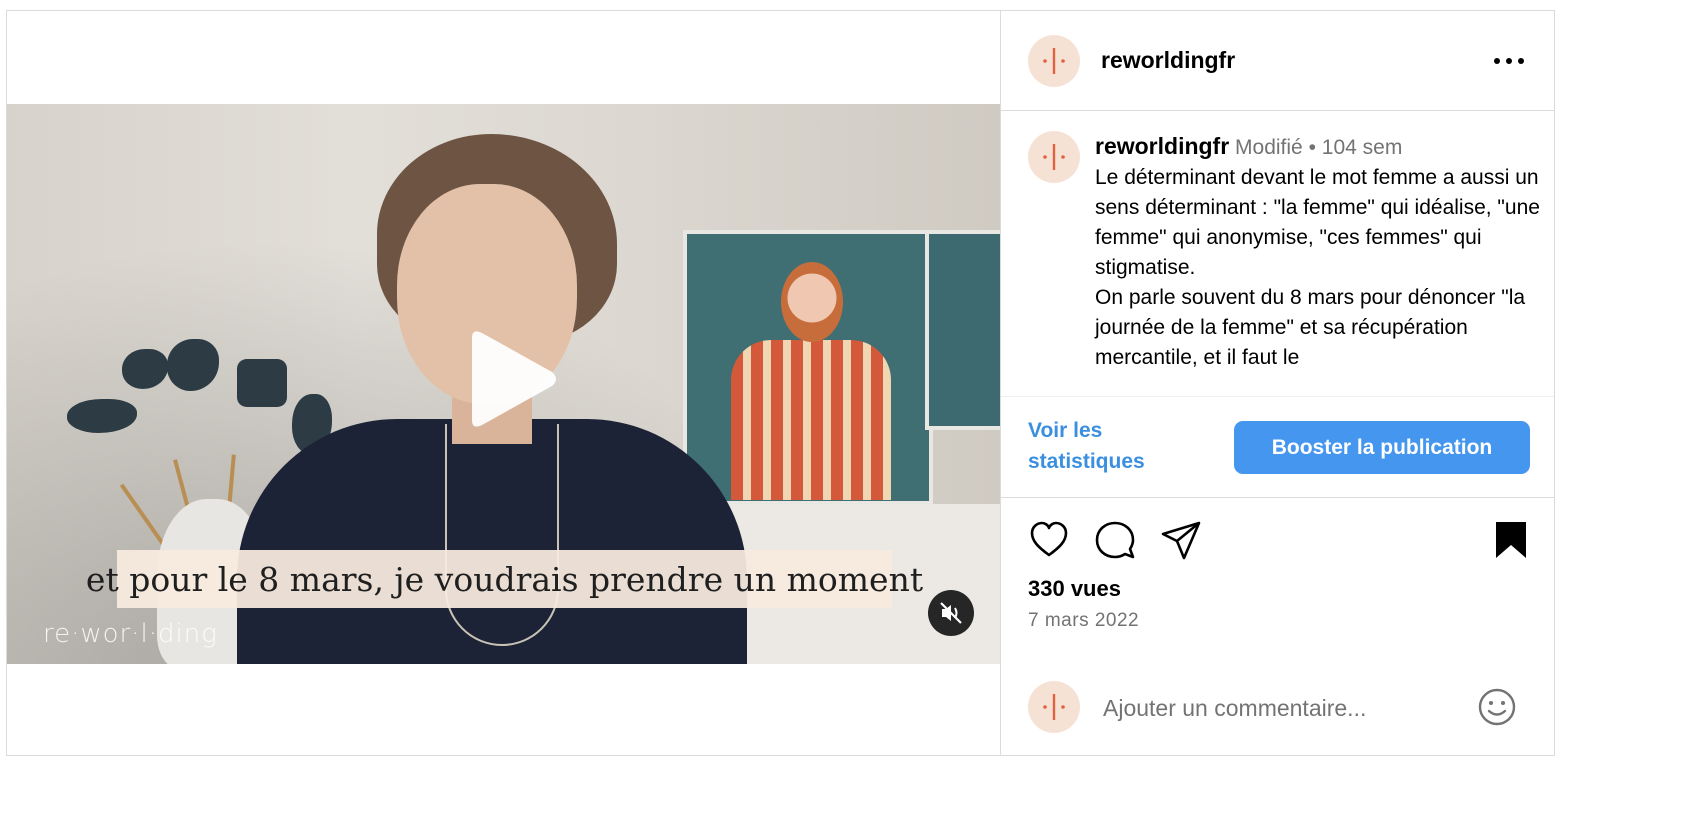  I want to click on like-button, so click(1049, 540).